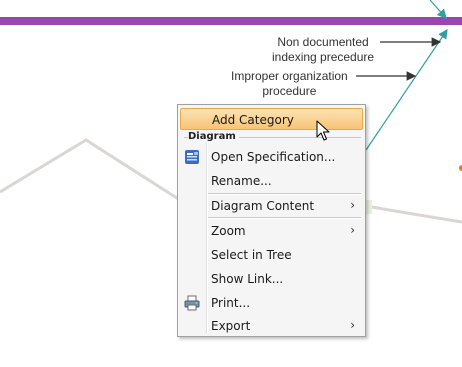 This screenshot has height=367, width=462. What do you see at coordinates (324, 131) in the screenshot?
I see `mouse-cursor-icon` at bounding box center [324, 131].